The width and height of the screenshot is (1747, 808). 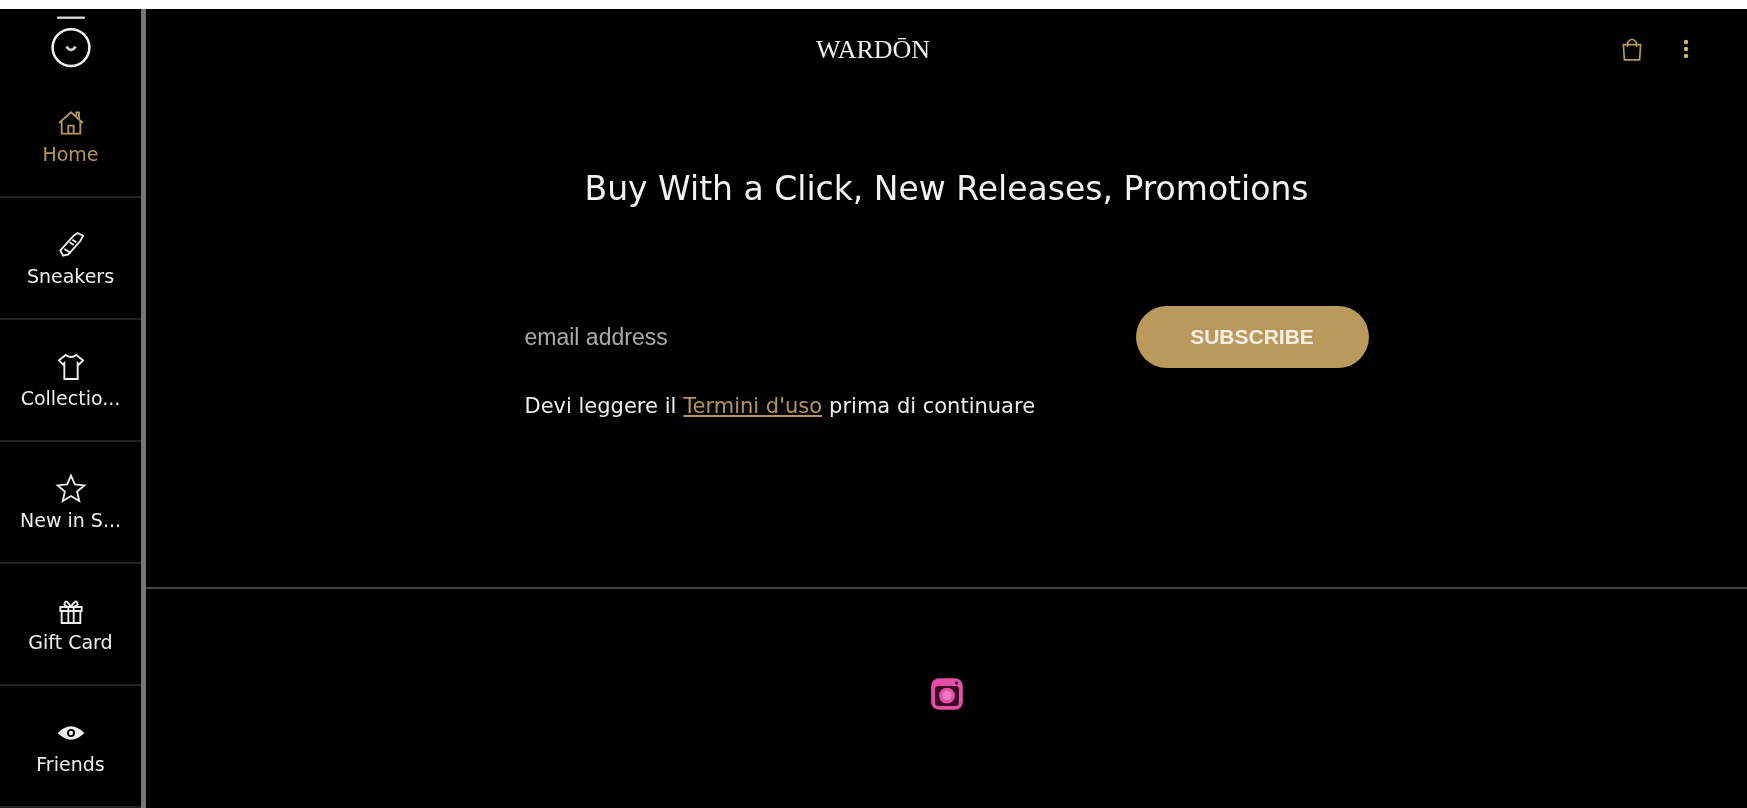 I want to click on terms-notice-text: Devi leggere il, so click(x=600, y=406).